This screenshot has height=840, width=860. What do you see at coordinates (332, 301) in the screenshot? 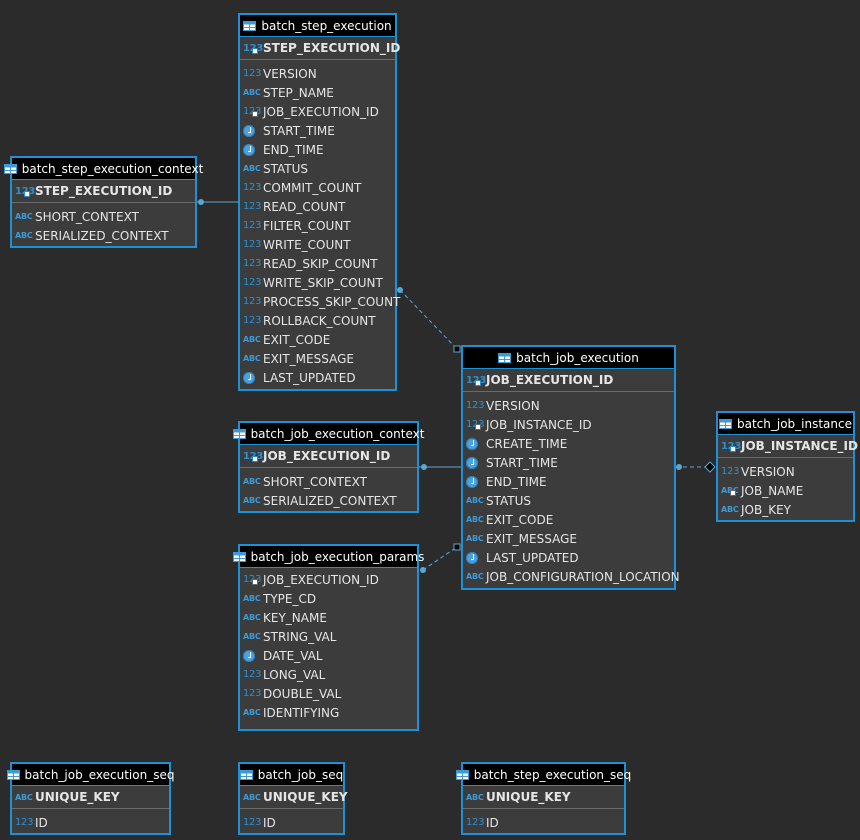
I see `column-name: PROCESS_SKIP_COUNT` at bounding box center [332, 301].